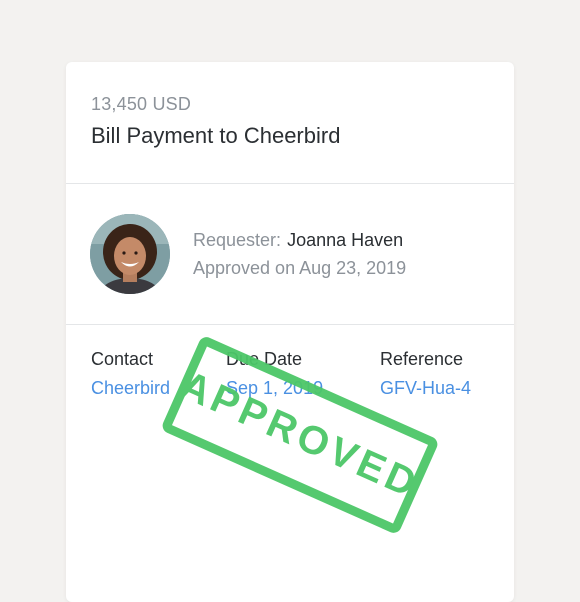 Image resolution: width=580 pixels, height=602 pixels. I want to click on requester-label: Requester:, so click(237, 240).